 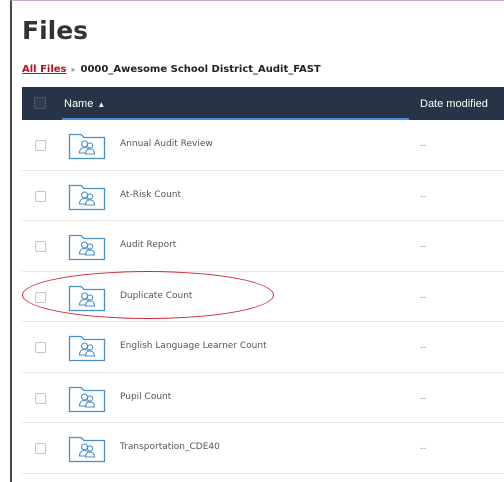 What do you see at coordinates (193, 346) in the screenshot?
I see `folder-name: English Language Learner Count` at bounding box center [193, 346].